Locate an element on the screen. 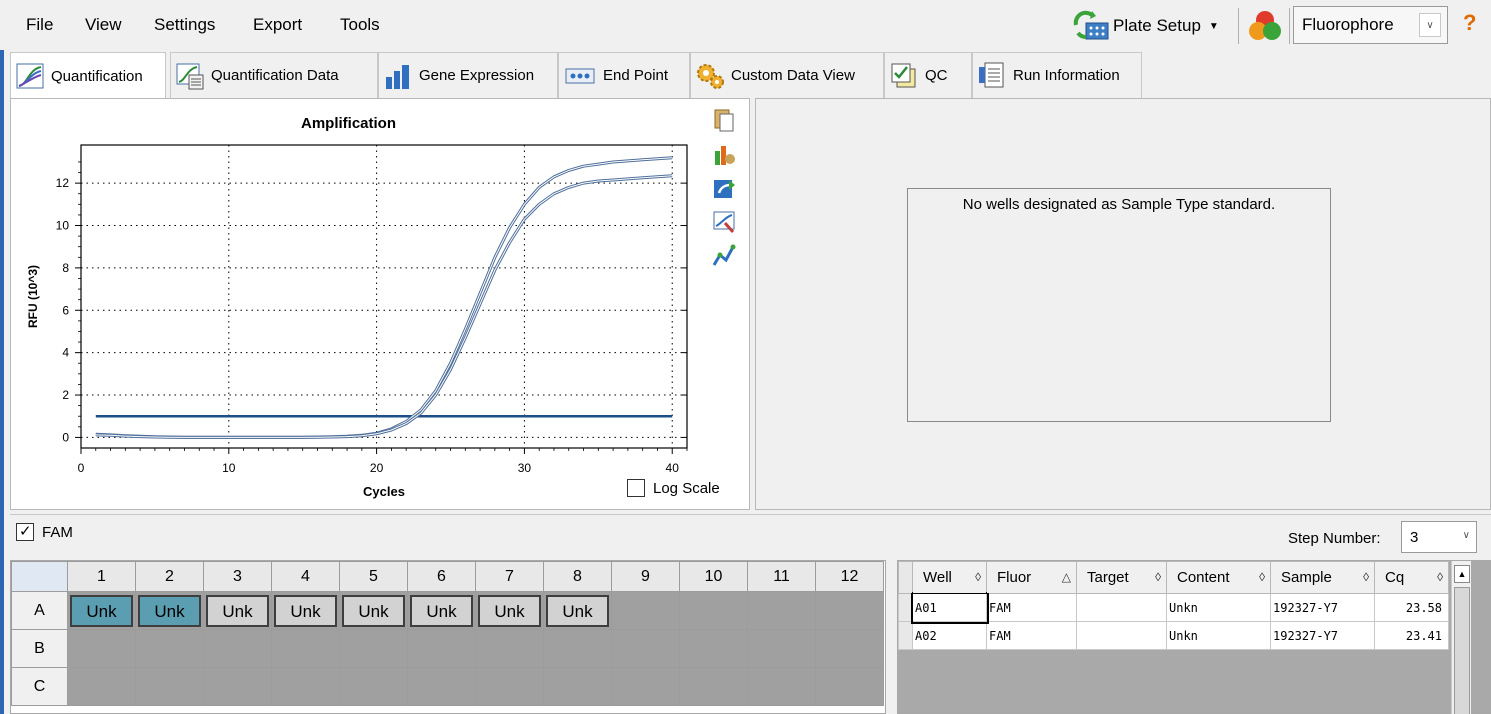  table-cell: 23.41 is located at coordinates (1411, 635).